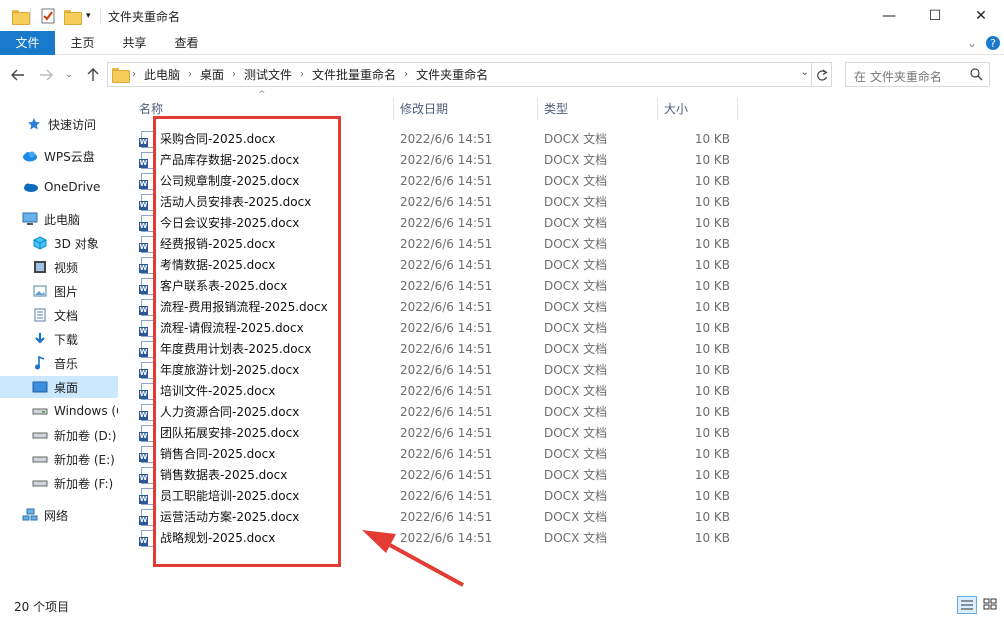 The width and height of the screenshot is (1004, 621). I want to click on onedrive-icon, so click(30, 187).